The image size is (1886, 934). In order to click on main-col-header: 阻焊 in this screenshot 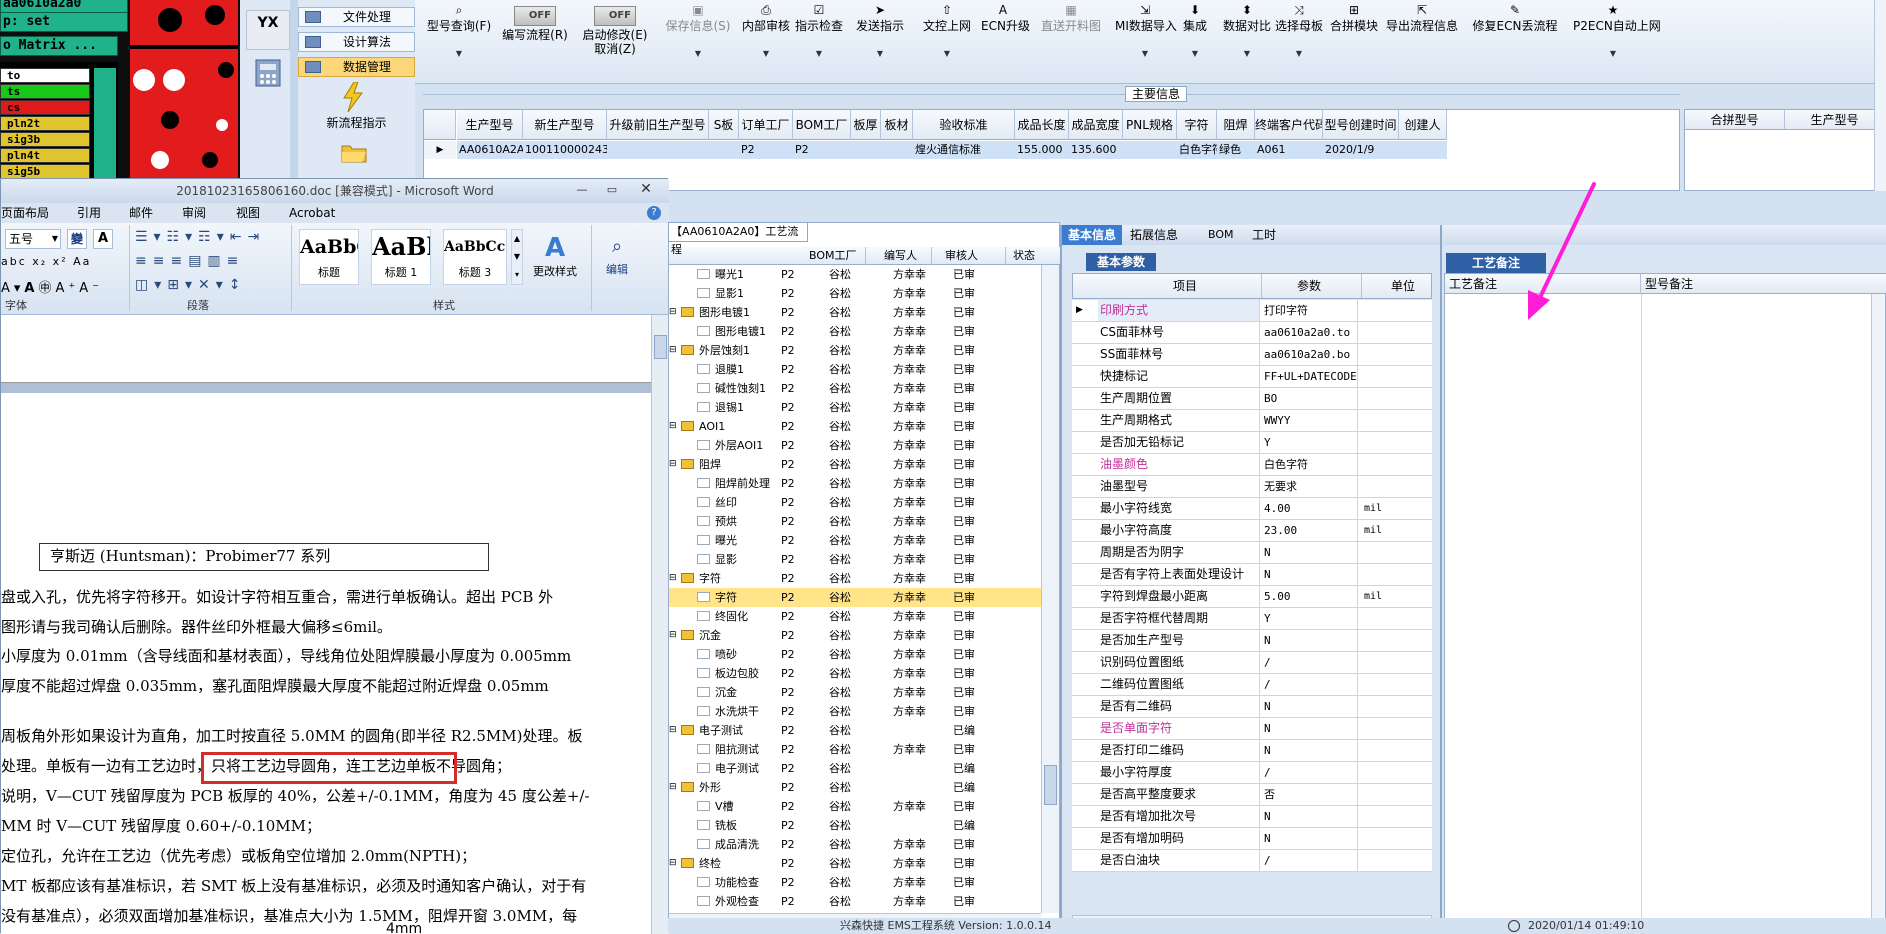, I will do `click(1236, 125)`.